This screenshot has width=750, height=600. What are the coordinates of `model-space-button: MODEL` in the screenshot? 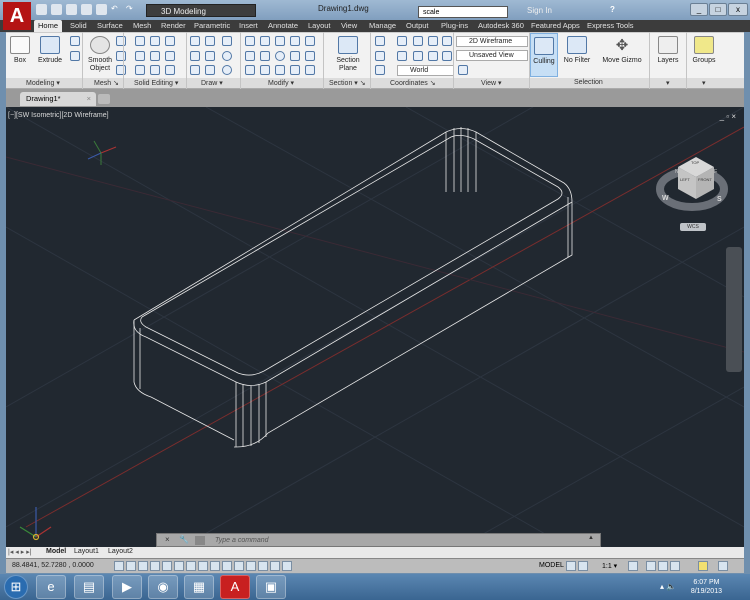 It's located at (551, 565).